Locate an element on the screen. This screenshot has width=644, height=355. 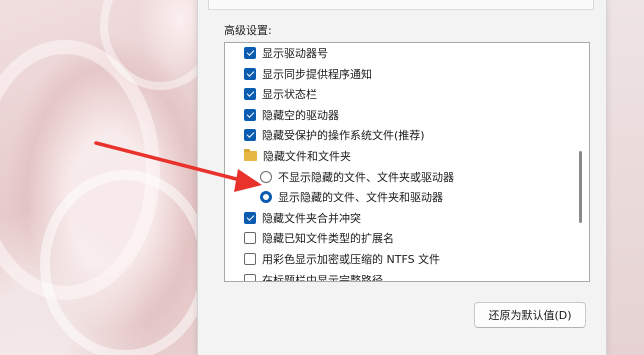
setting-label: 用彩色显示加密或压缩的 NTFS 文件 is located at coordinates (351, 259).